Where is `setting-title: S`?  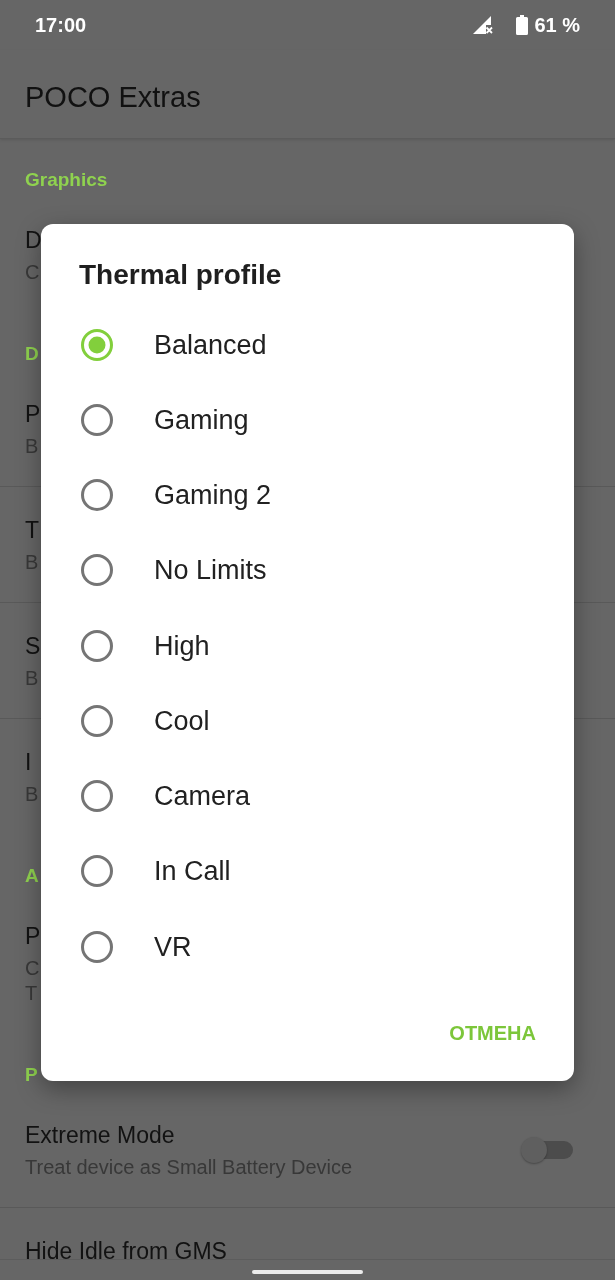
setting-title: S is located at coordinates (33, 646).